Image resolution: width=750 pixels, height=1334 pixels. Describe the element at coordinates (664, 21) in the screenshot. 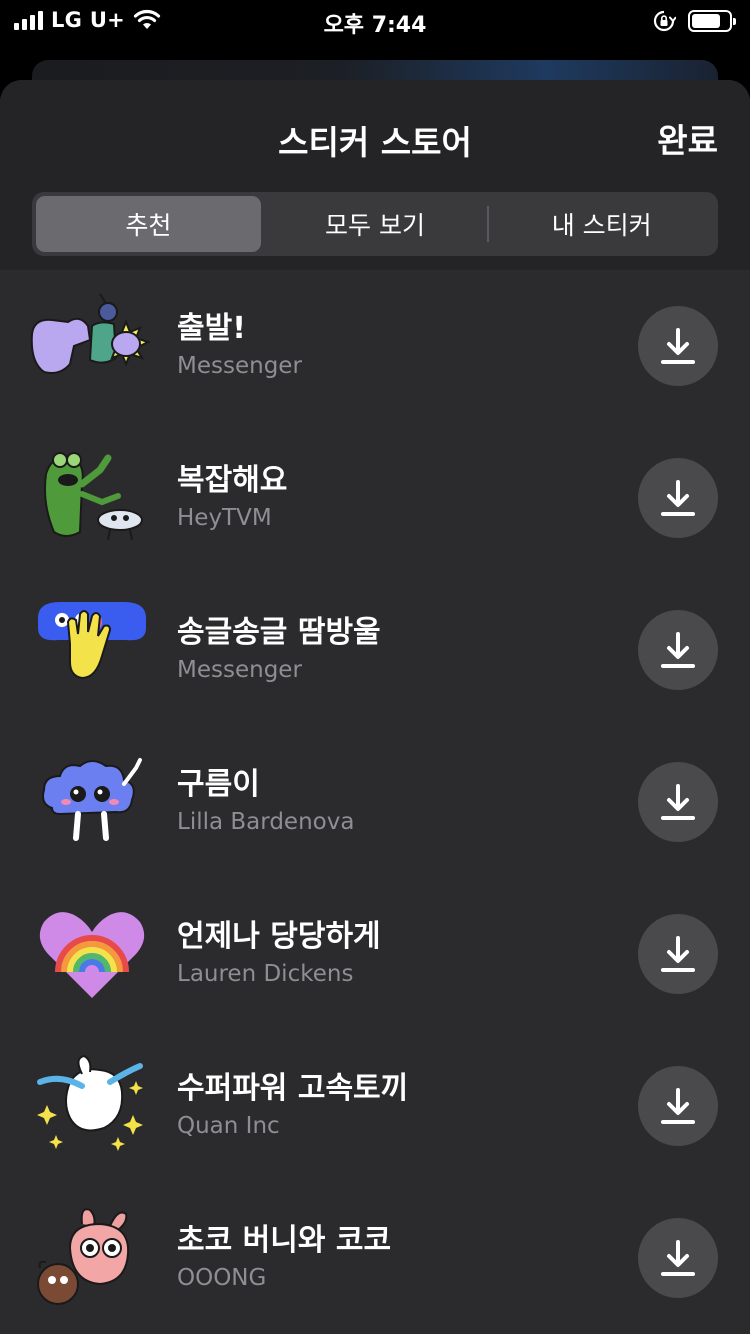

I see `rotation-lock-icon` at that location.